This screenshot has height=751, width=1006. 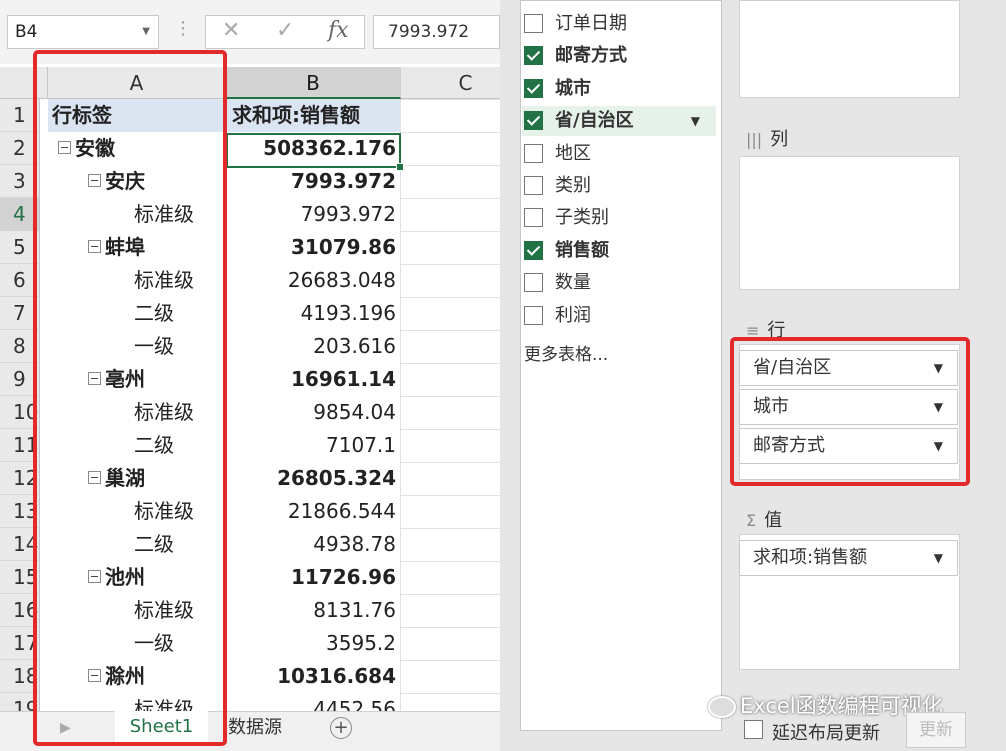 What do you see at coordinates (573, 153) in the screenshot?
I see `field-label: 地区` at bounding box center [573, 153].